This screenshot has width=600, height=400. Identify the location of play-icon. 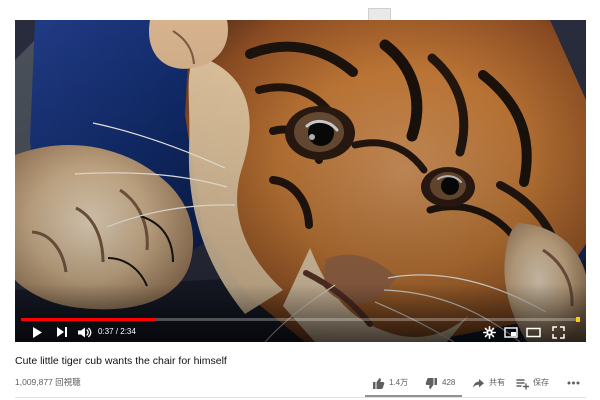
(37, 332).